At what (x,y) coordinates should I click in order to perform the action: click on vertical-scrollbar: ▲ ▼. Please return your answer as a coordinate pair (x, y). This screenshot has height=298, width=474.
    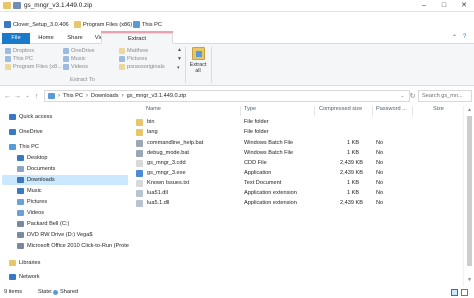
    Looking at the image, I should click on (468, 196).